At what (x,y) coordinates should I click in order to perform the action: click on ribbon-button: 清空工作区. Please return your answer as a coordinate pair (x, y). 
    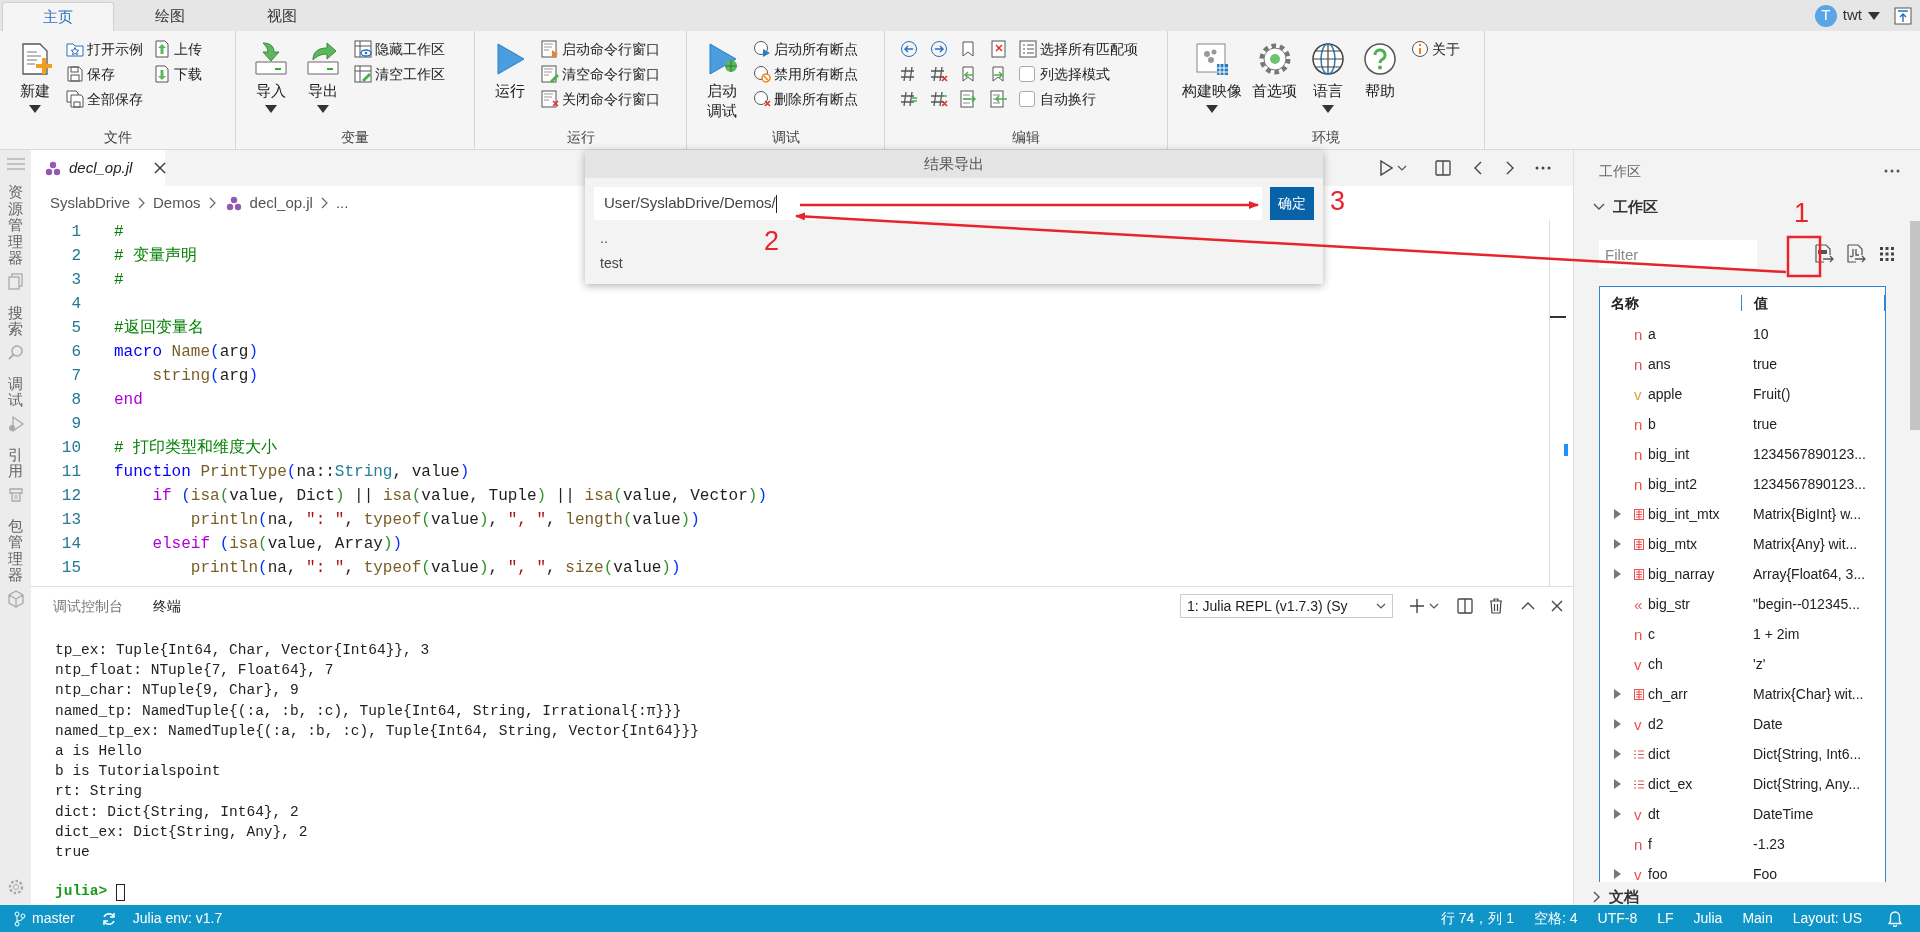
    Looking at the image, I should click on (399, 74).